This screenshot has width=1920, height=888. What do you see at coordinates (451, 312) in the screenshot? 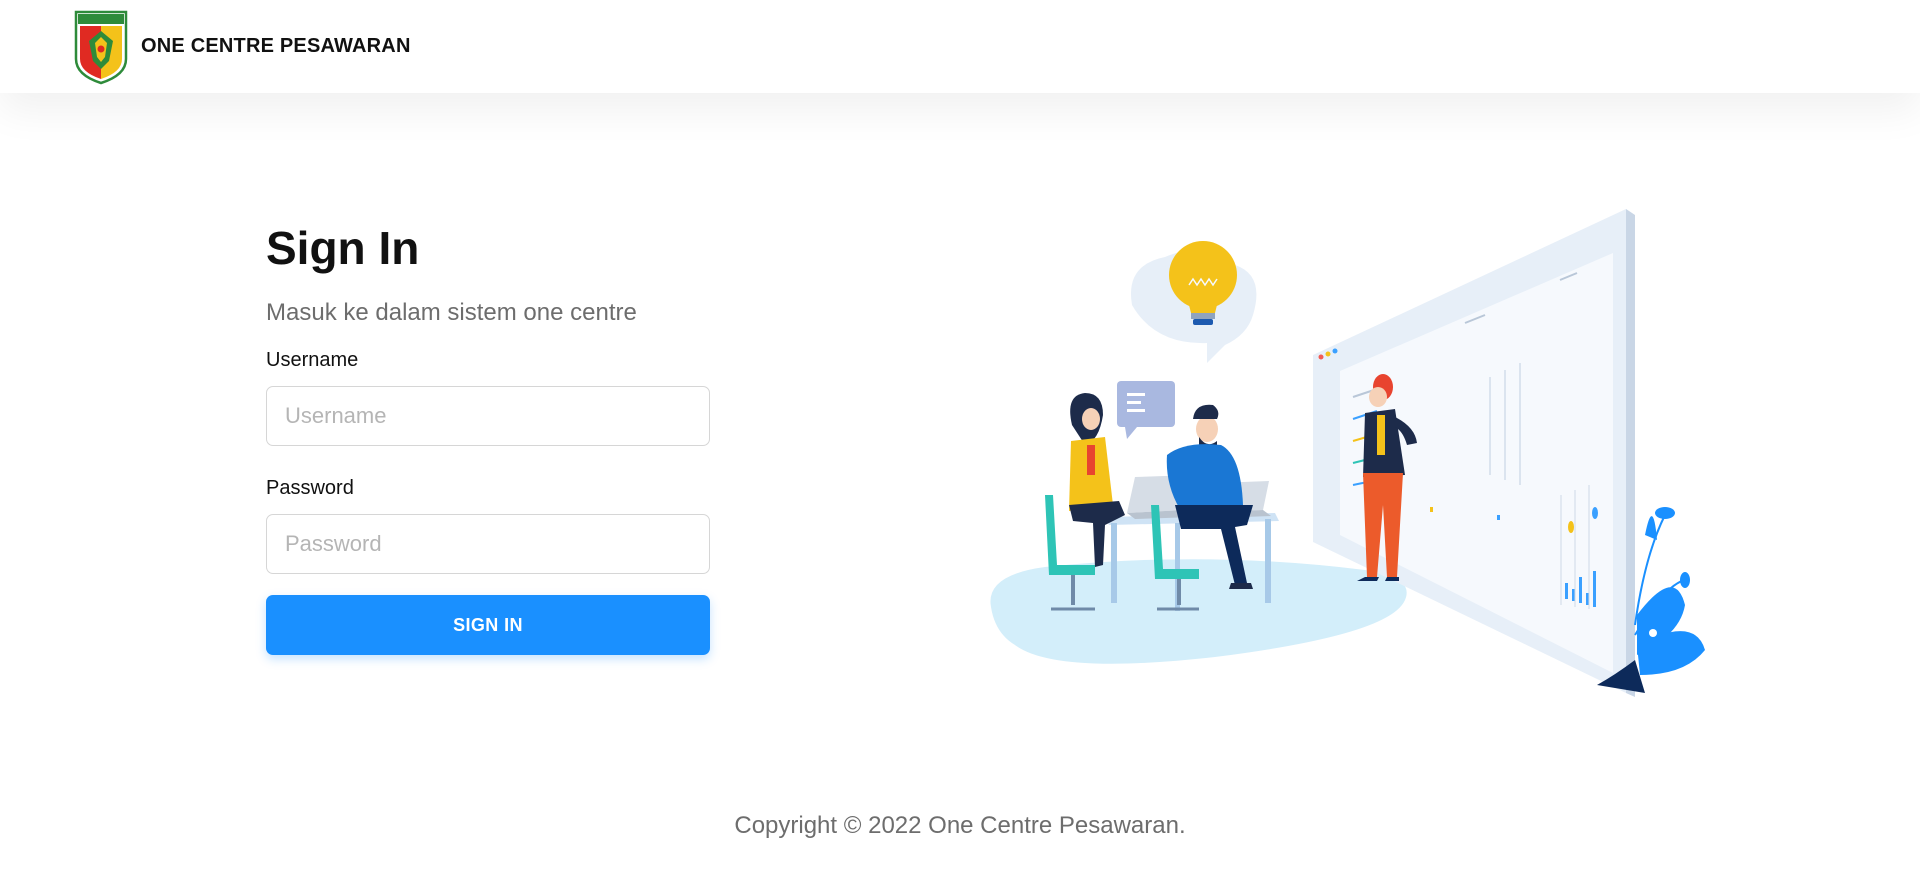
I see `page-subtitle: Masuk ke dalam sistem one centre` at bounding box center [451, 312].